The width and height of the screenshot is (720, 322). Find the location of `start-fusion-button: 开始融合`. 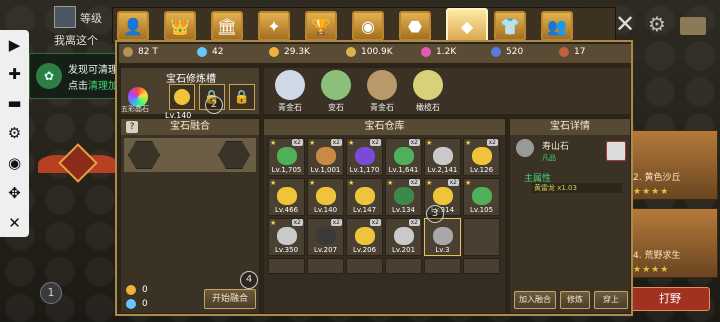

start-fusion-button: 开始融合 is located at coordinates (230, 299).